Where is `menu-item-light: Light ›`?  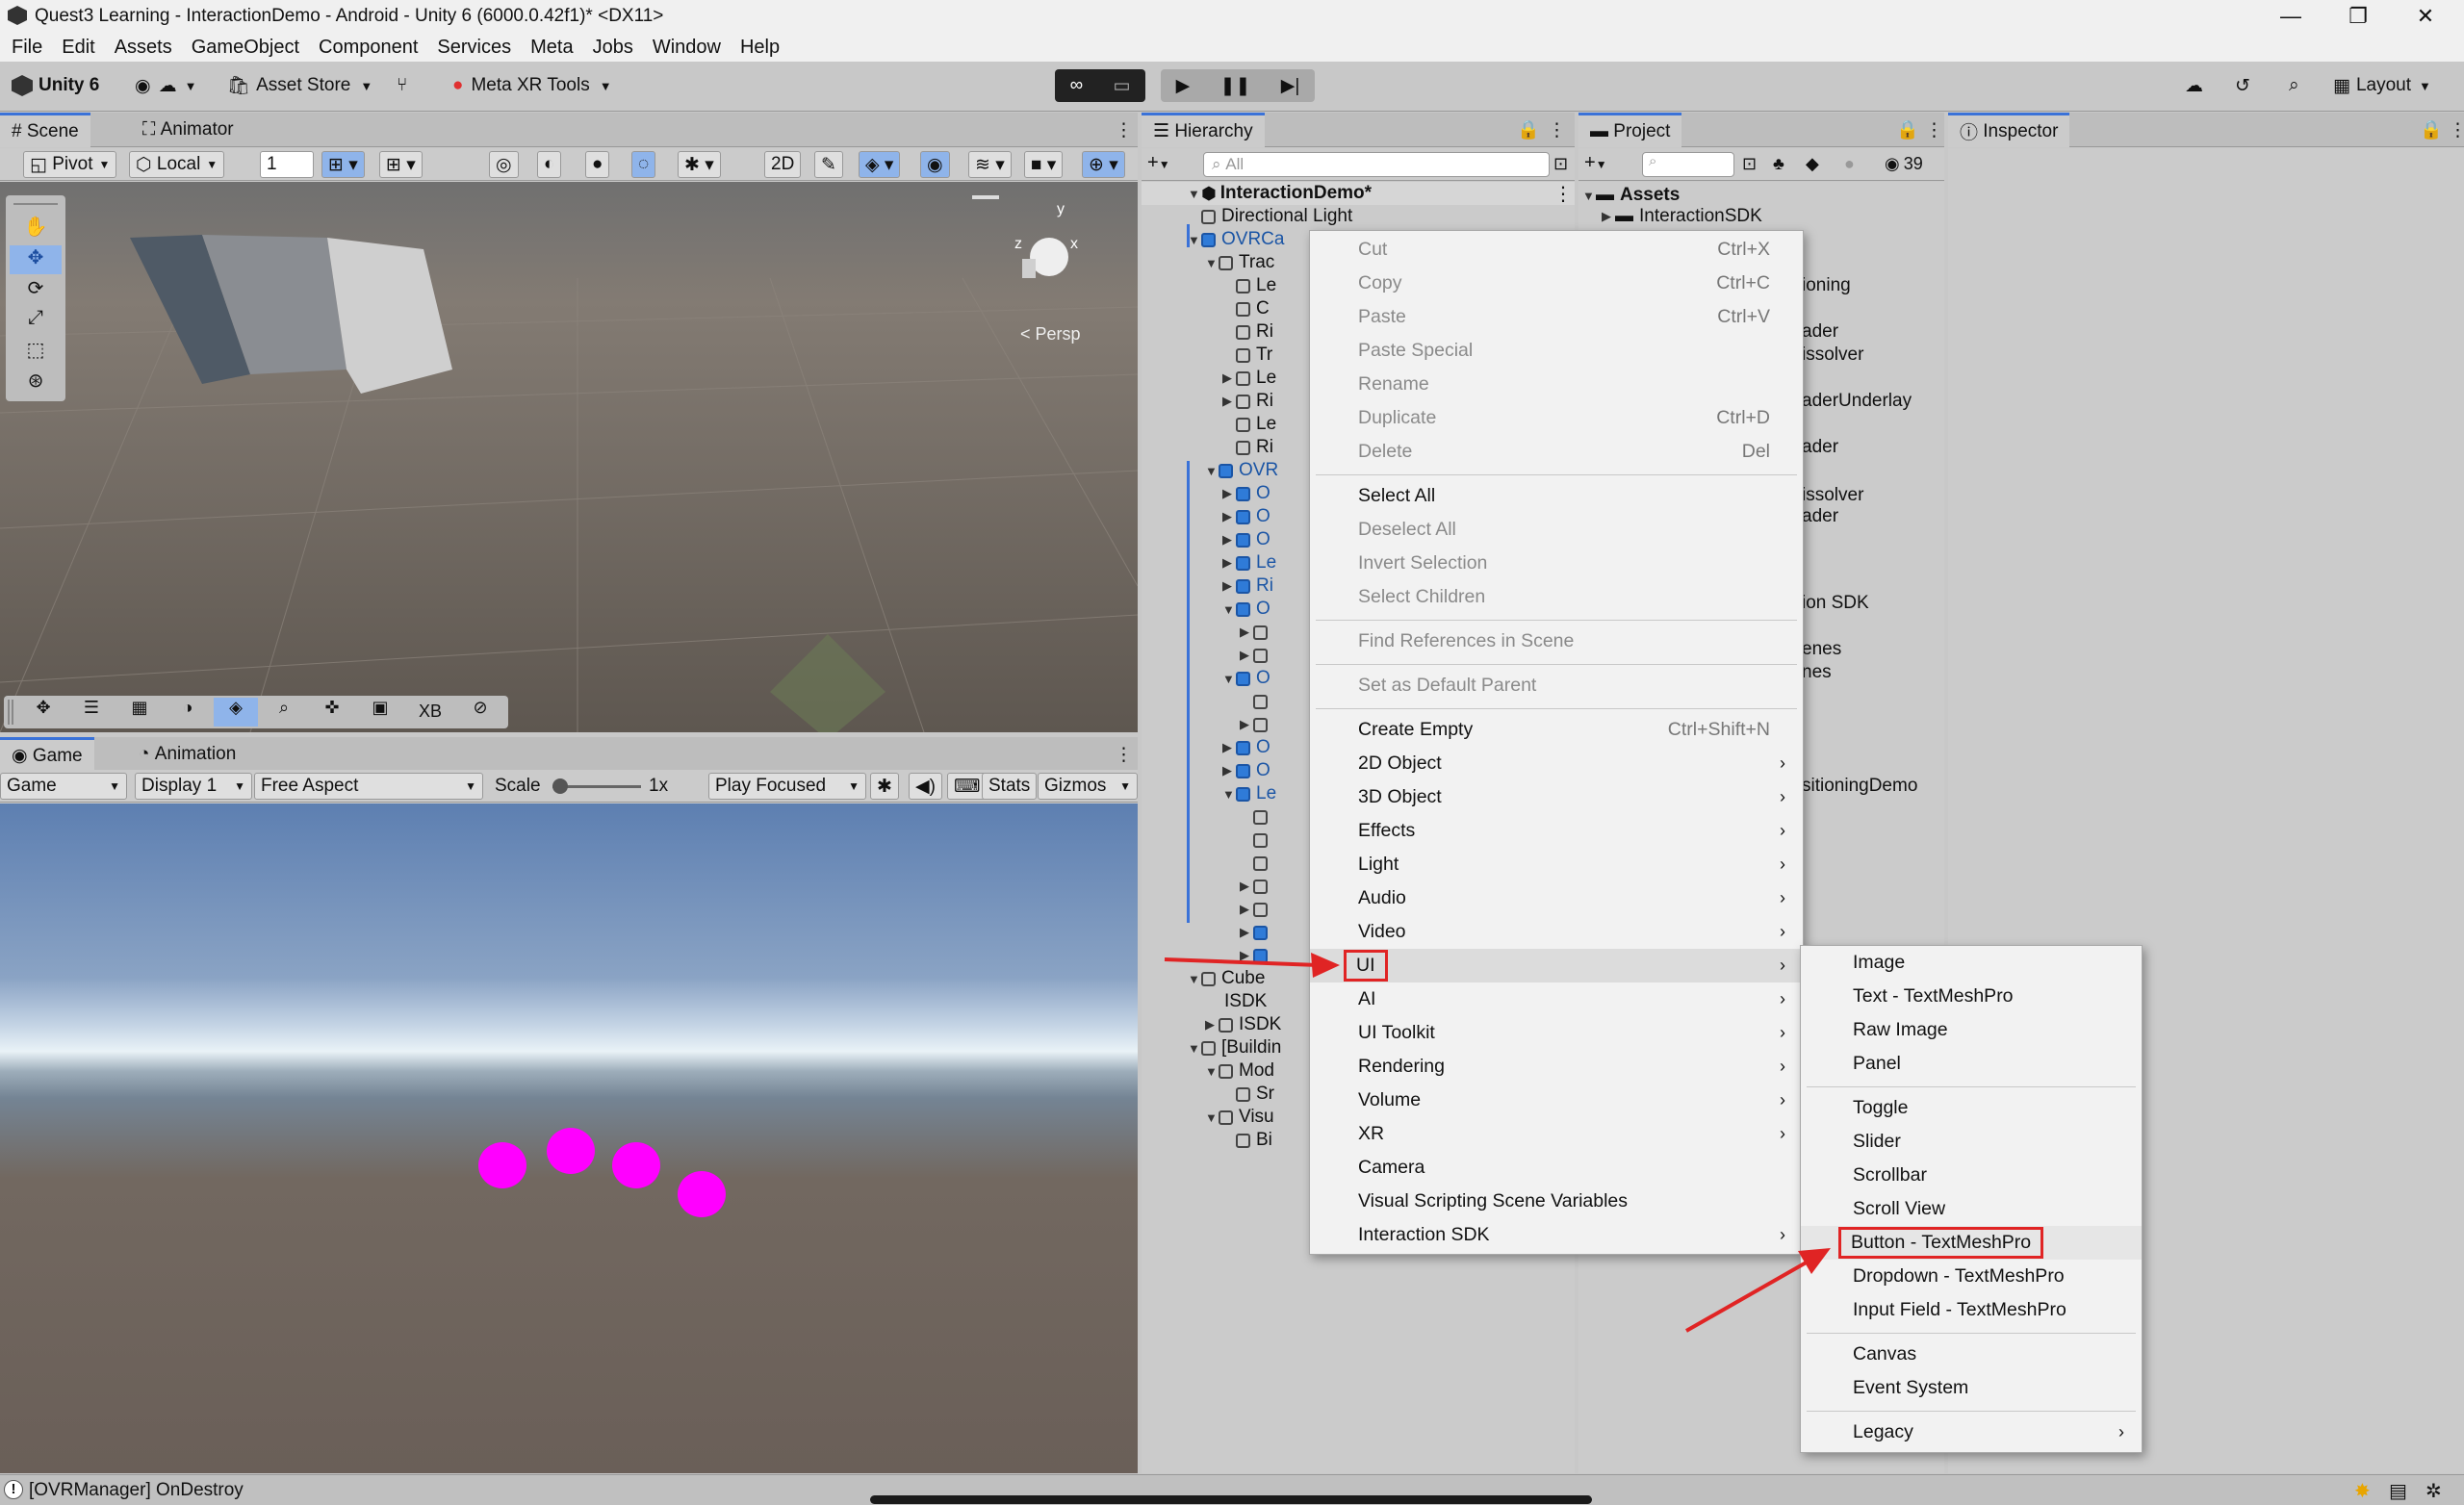 menu-item-light: Light › is located at coordinates (1556, 865).